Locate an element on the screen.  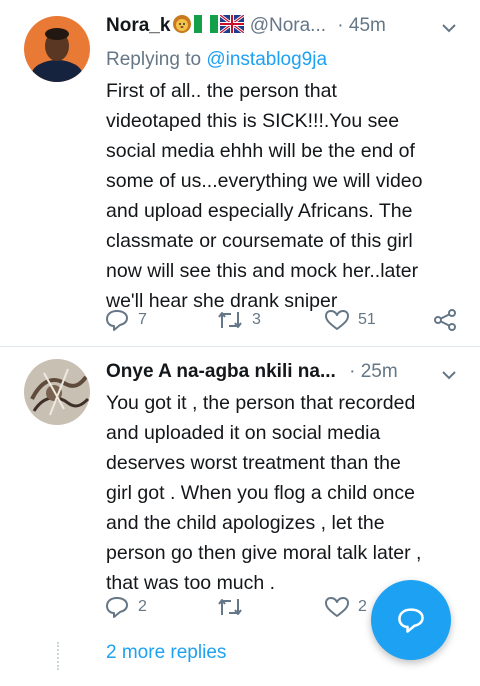
text-line: and upload especially Africans. The is located at coordinates (259, 211).